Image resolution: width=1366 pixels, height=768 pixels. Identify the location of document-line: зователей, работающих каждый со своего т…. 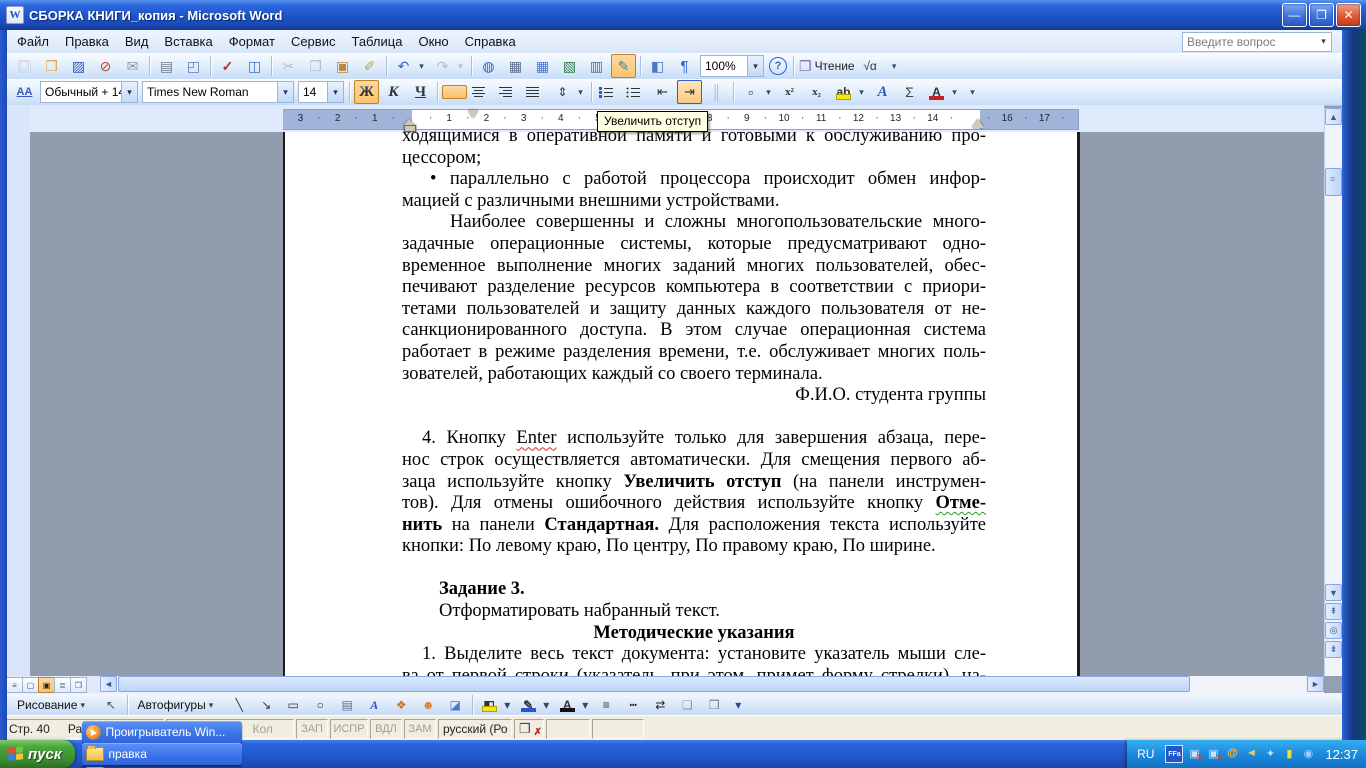
(694, 375).